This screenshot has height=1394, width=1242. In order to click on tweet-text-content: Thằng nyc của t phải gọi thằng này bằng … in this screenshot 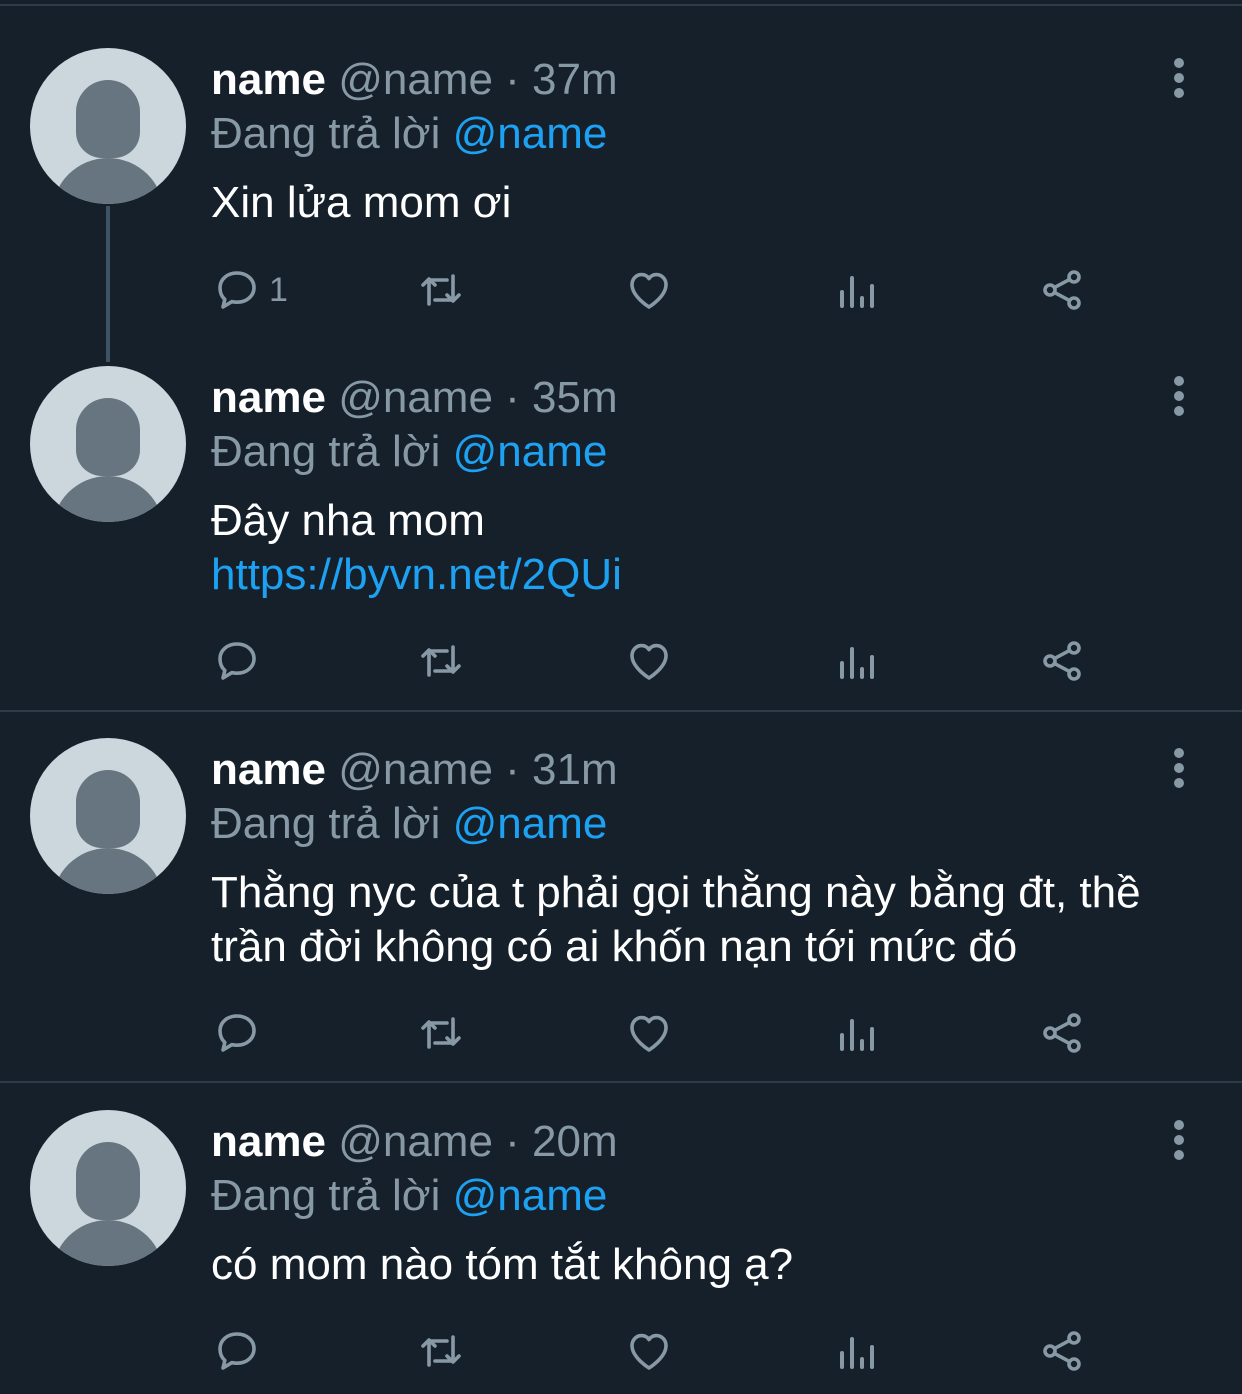, I will do `click(676, 919)`.